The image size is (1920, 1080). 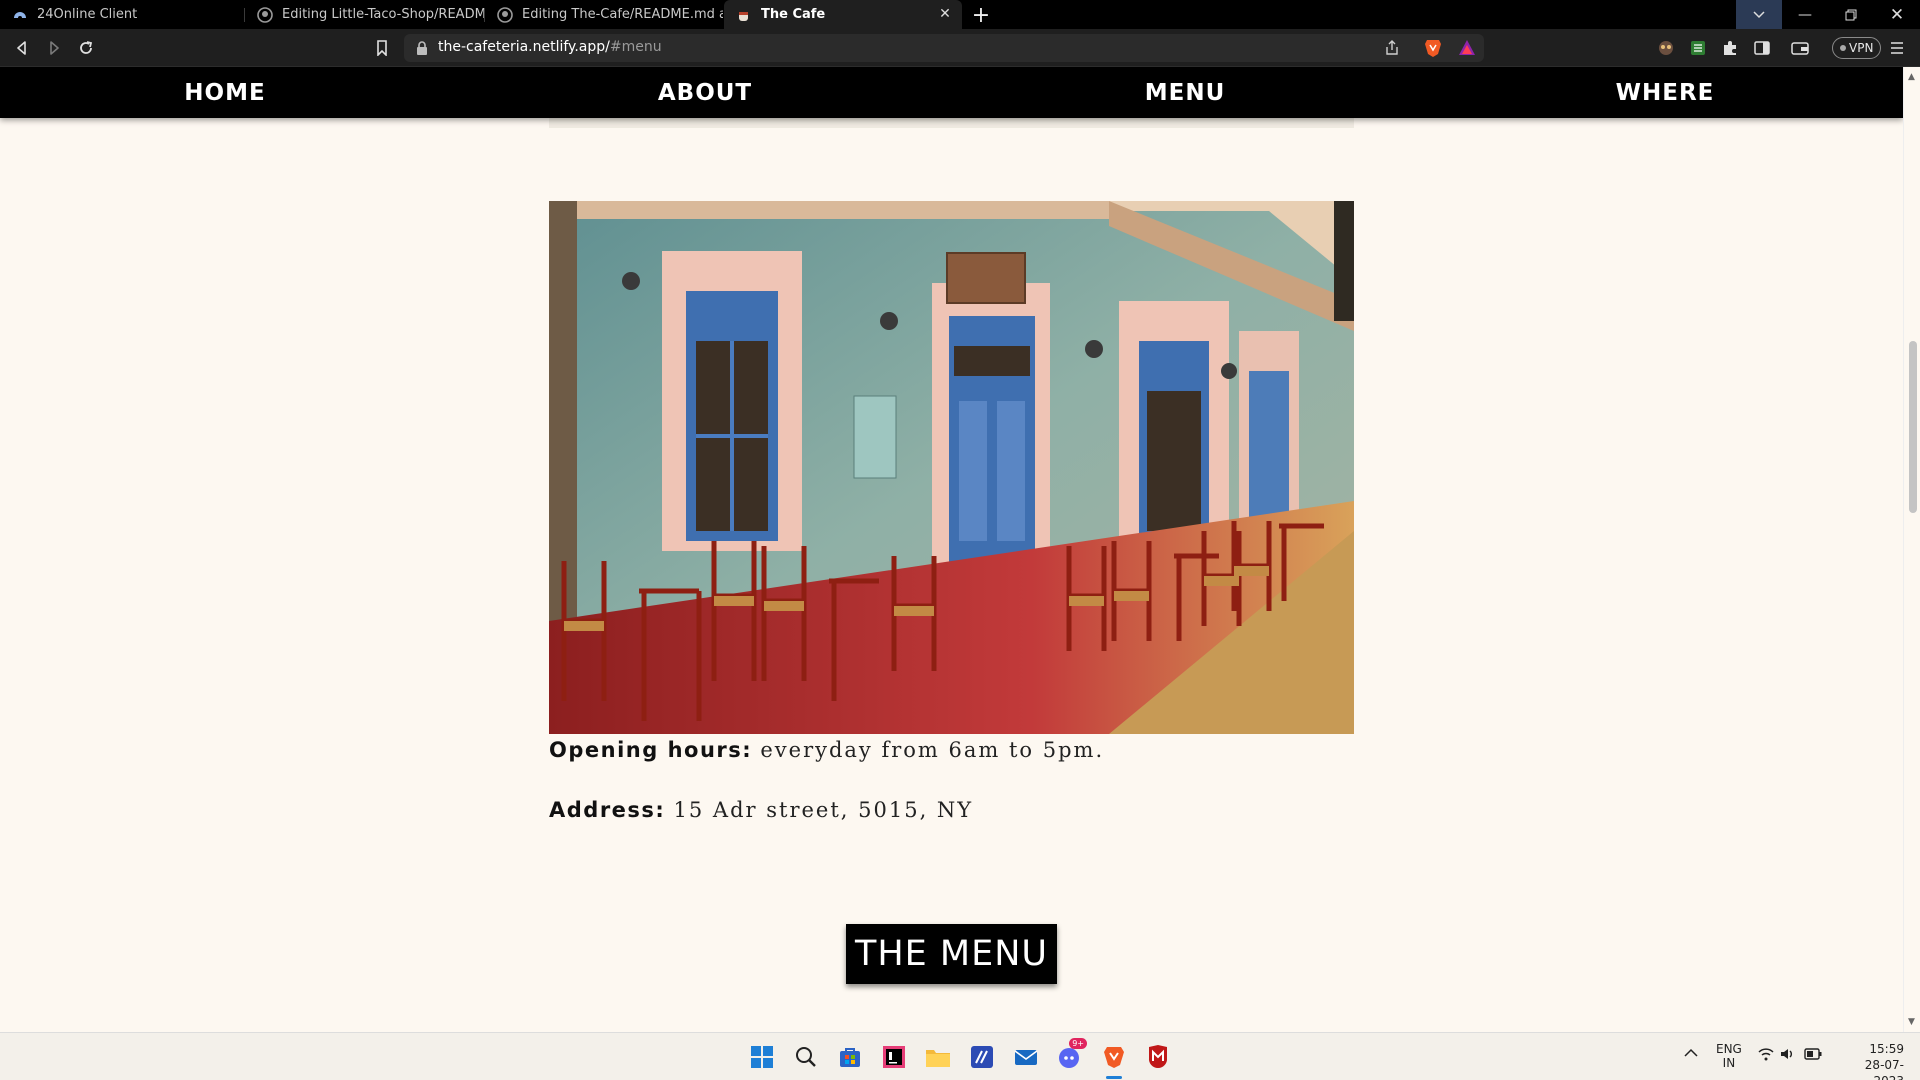 I want to click on back-button, so click(x=22, y=48).